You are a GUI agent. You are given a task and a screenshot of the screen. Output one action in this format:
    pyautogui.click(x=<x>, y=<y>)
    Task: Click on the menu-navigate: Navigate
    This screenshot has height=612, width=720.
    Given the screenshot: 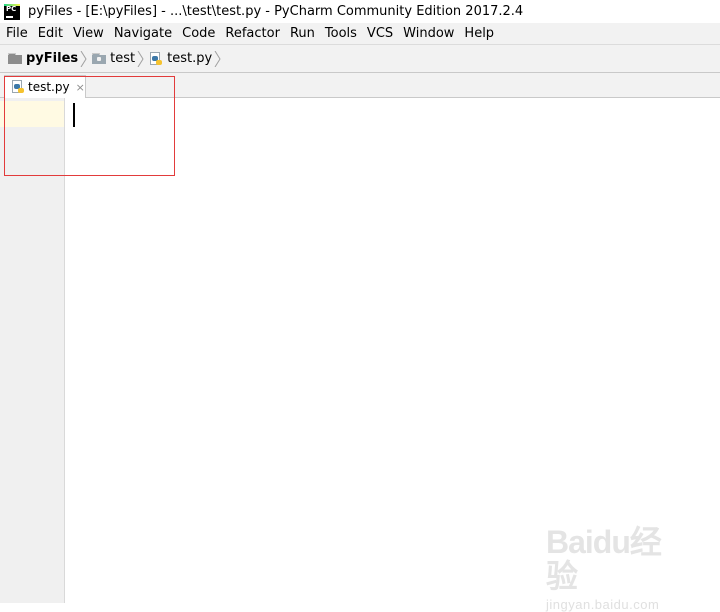 What is the action you would take?
    pyautogui.click(x=143, y=33)
    